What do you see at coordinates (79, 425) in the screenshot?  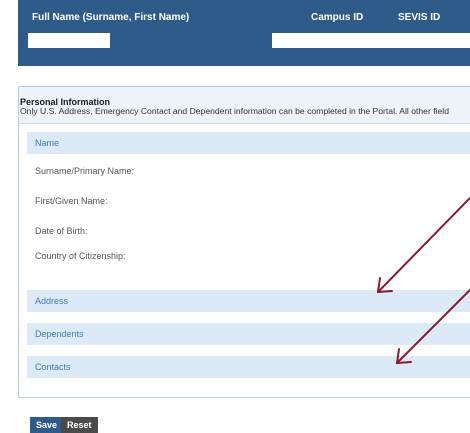 I see `reset-button: Reset` at bounding box center [79, 425].